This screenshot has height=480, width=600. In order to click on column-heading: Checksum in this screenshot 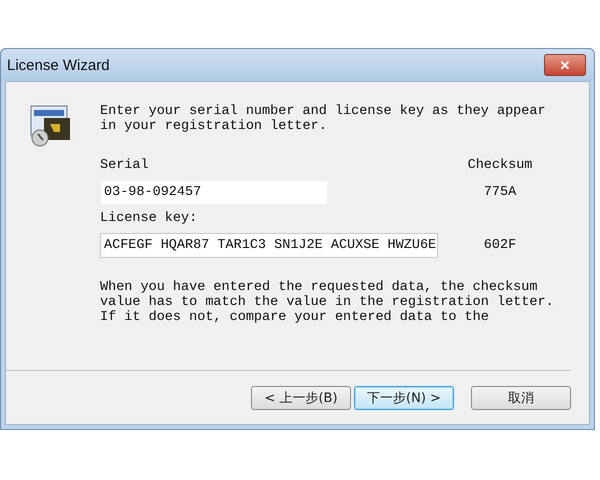, I will do `click(500, 166)`.